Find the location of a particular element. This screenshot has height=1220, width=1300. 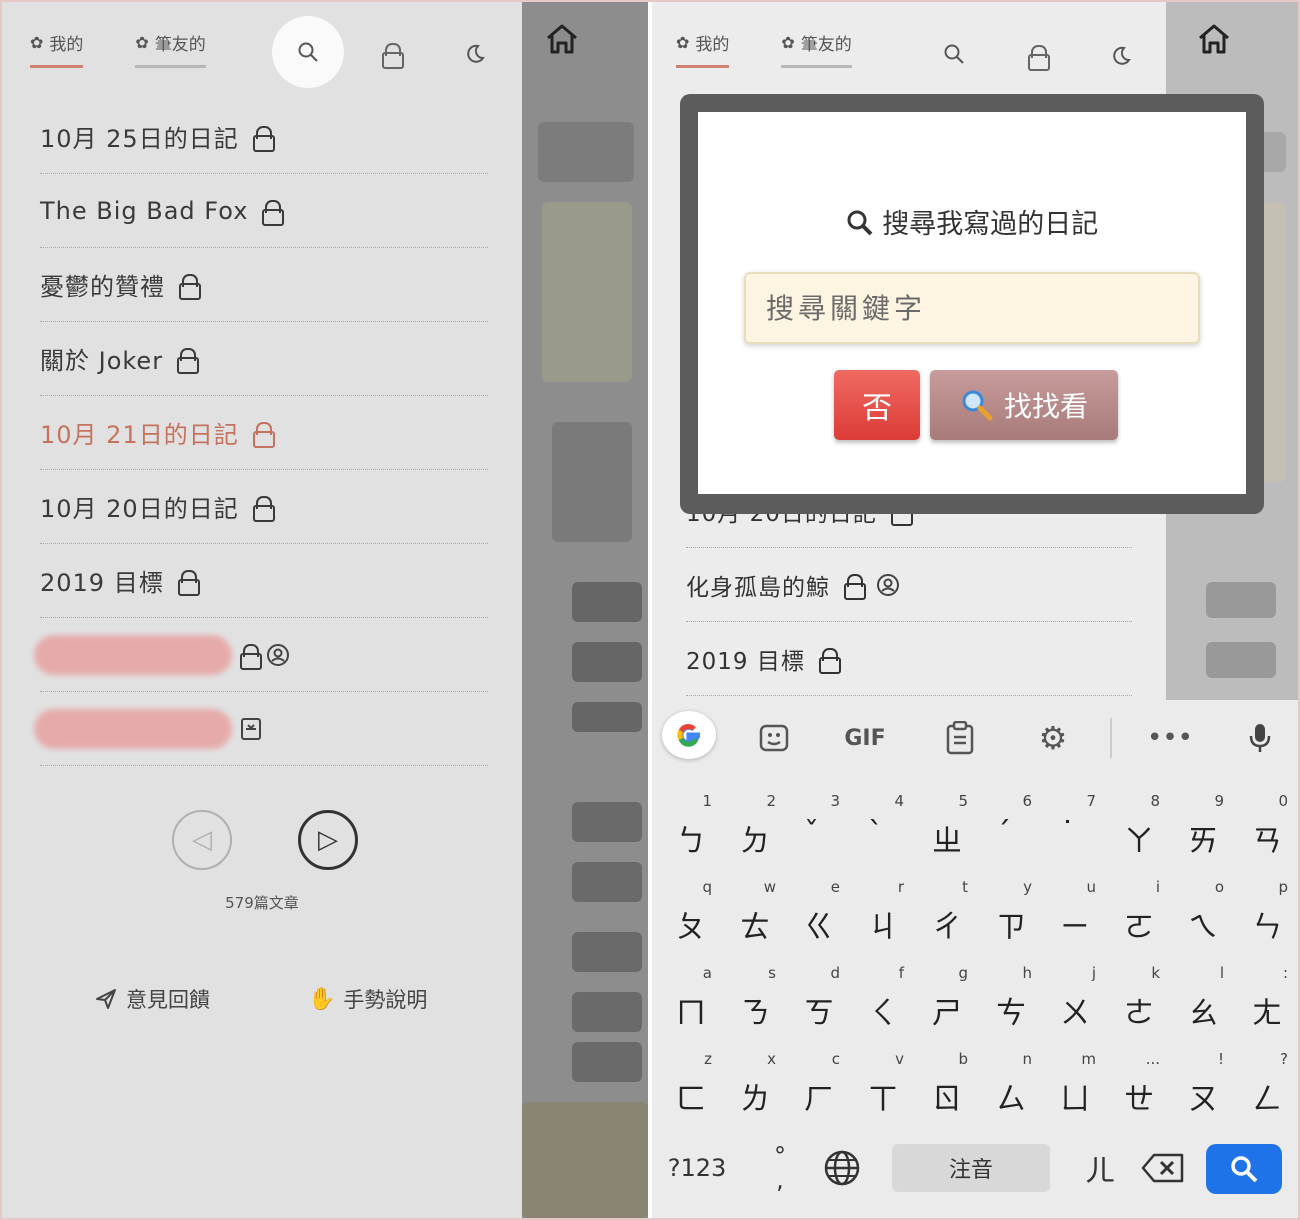

bopomofo-key: pㄣ is located at coordinates (1264, 917).